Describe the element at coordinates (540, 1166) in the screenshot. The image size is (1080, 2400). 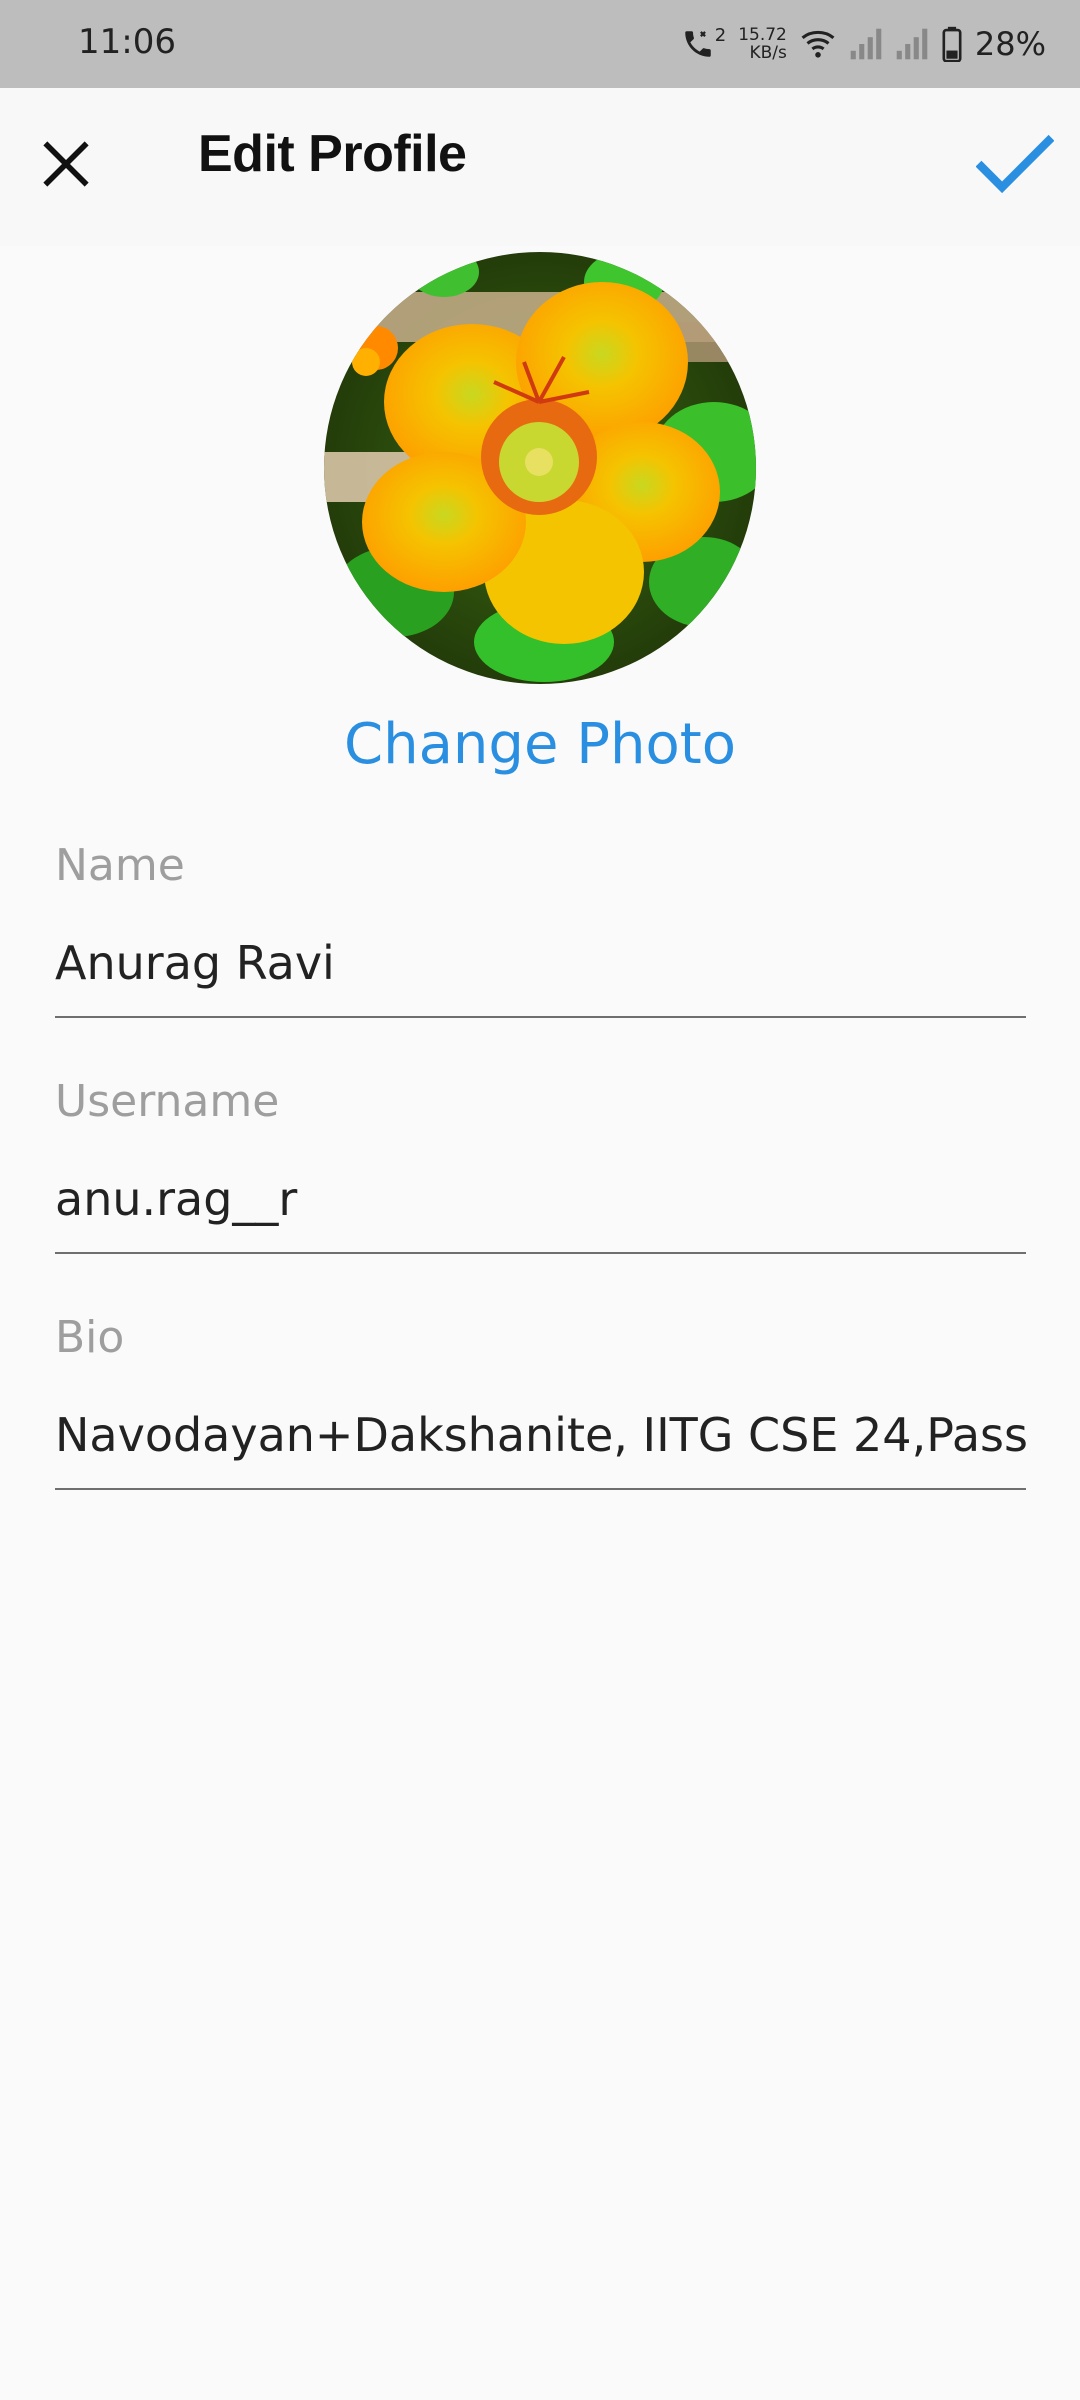
I see `username-field: Username anu.rag__r` at that location.